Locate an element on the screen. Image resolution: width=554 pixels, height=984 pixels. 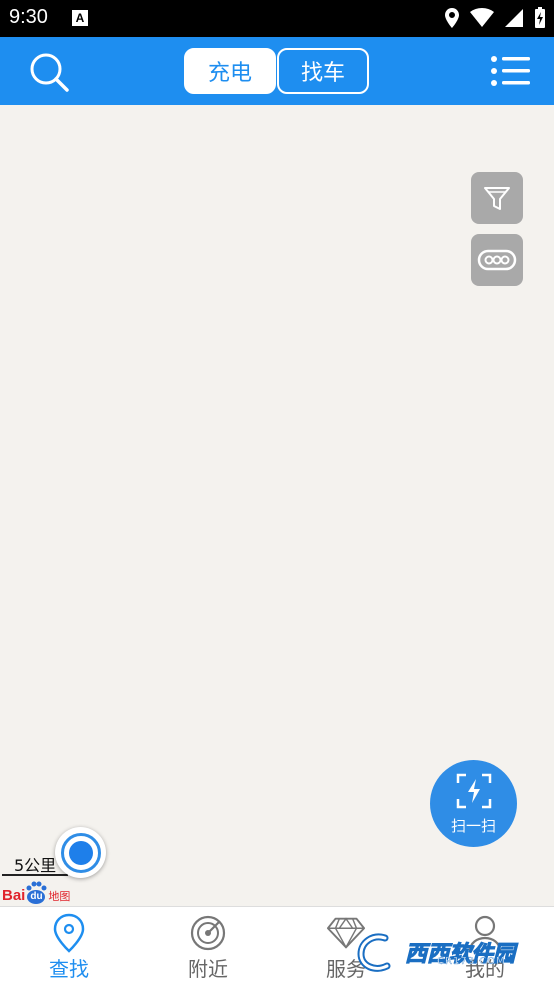
locate-ring is located at coordinates (80, 852).